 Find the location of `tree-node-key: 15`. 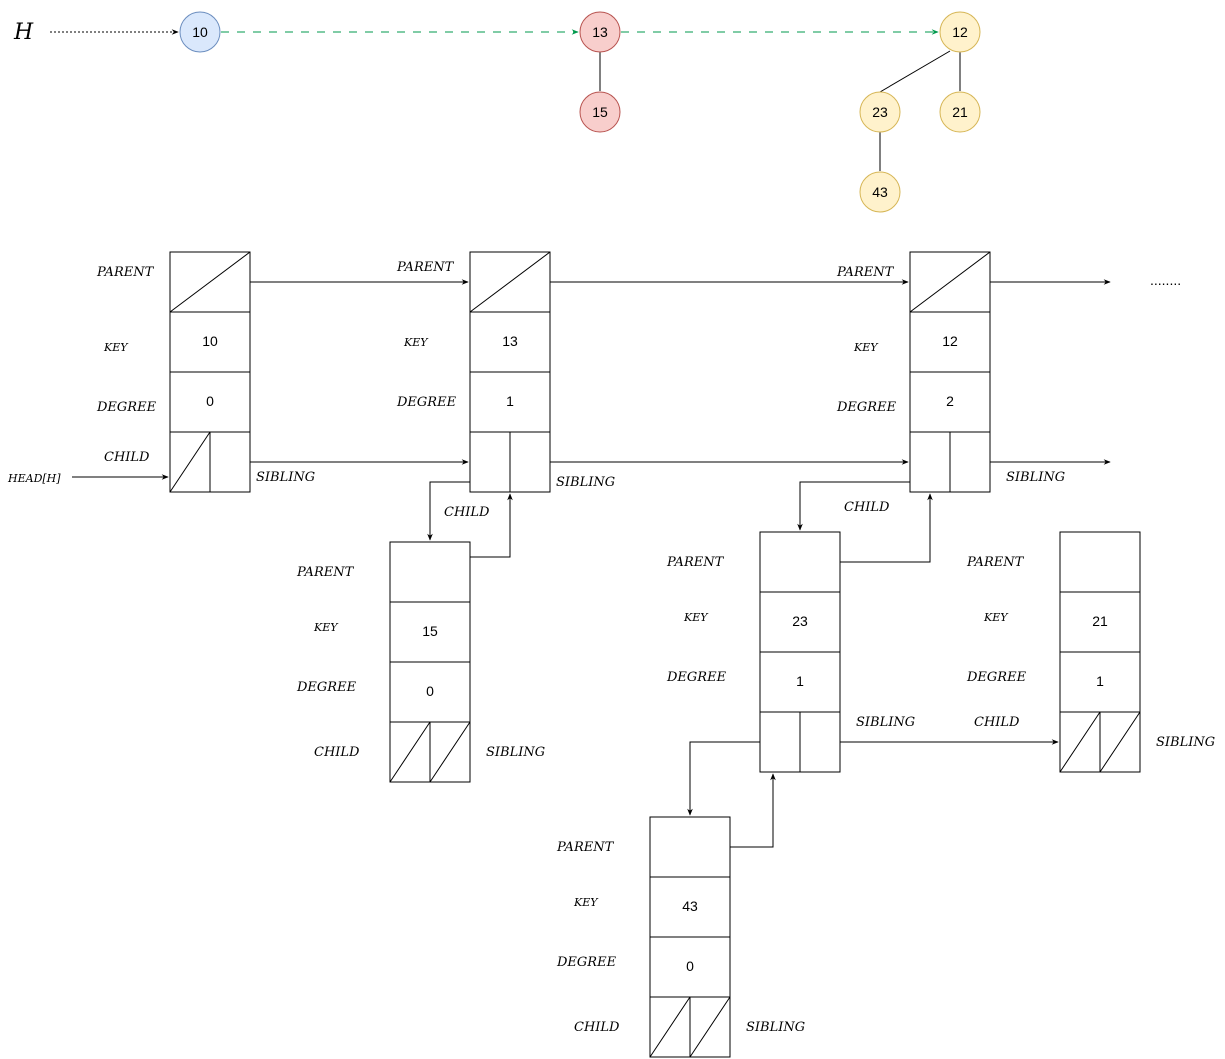

tree-node-key: 15 is located at coordinates (600, 112).